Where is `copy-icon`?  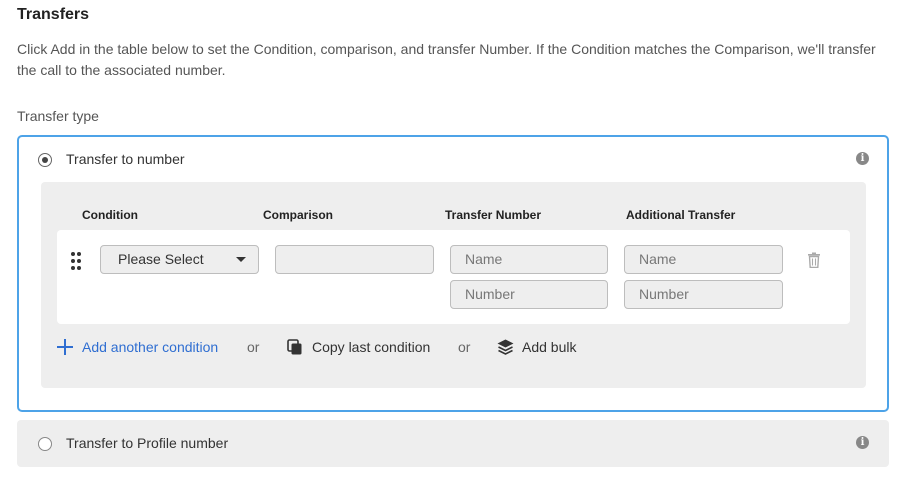 copy-icon is located at coordinates (294, 347).